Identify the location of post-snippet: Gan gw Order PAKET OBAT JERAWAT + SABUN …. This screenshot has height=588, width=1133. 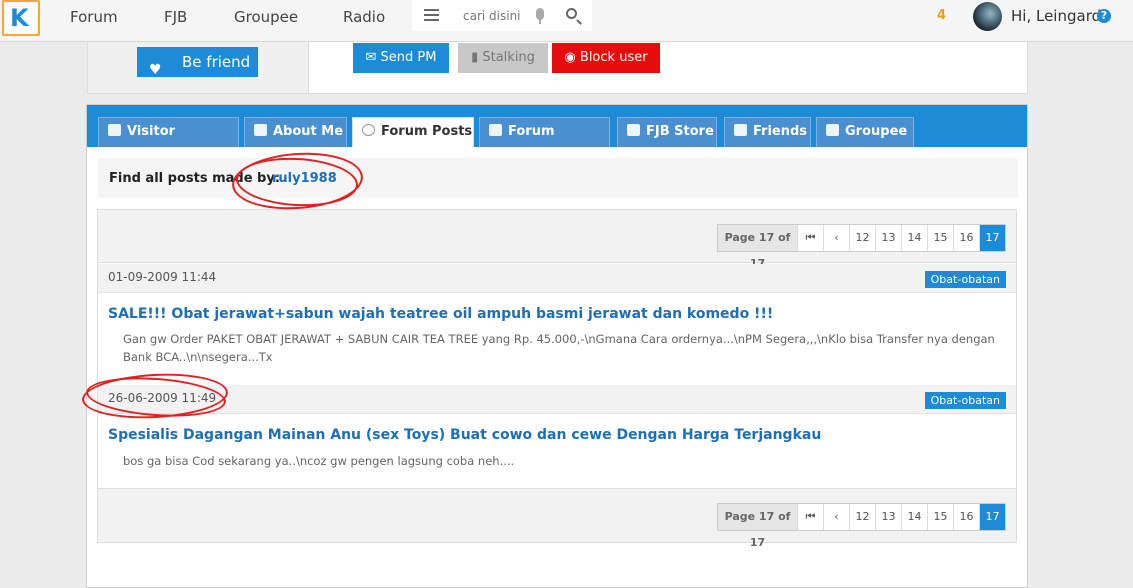
(559, 348).